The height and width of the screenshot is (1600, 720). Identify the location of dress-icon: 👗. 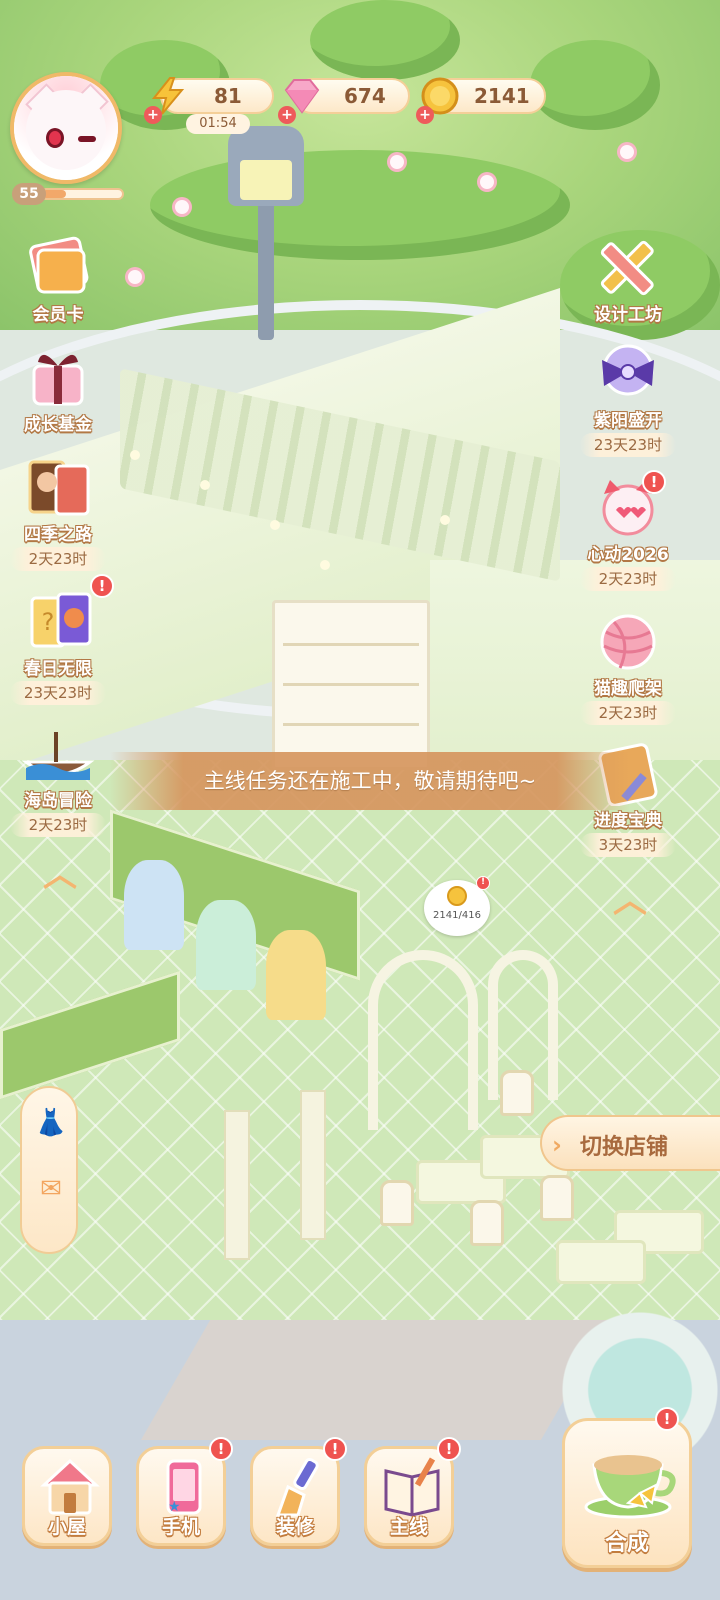
(51, 1123).